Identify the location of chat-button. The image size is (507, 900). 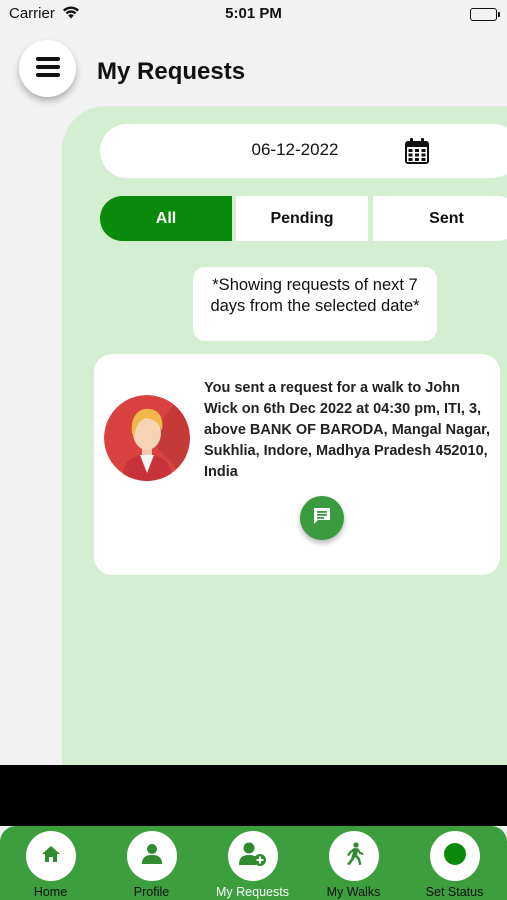
(322, 518).